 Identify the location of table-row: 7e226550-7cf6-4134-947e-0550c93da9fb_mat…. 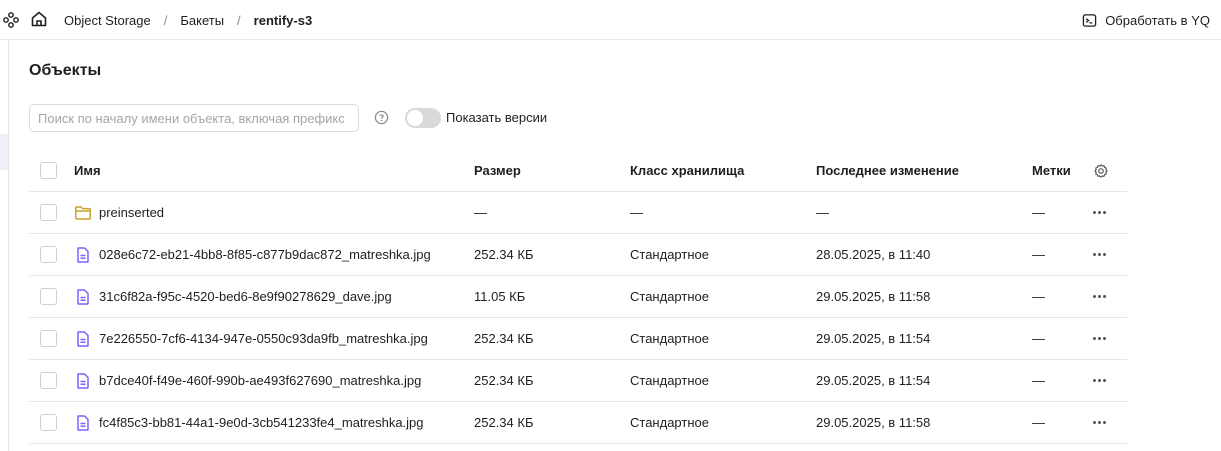
(578, 339).